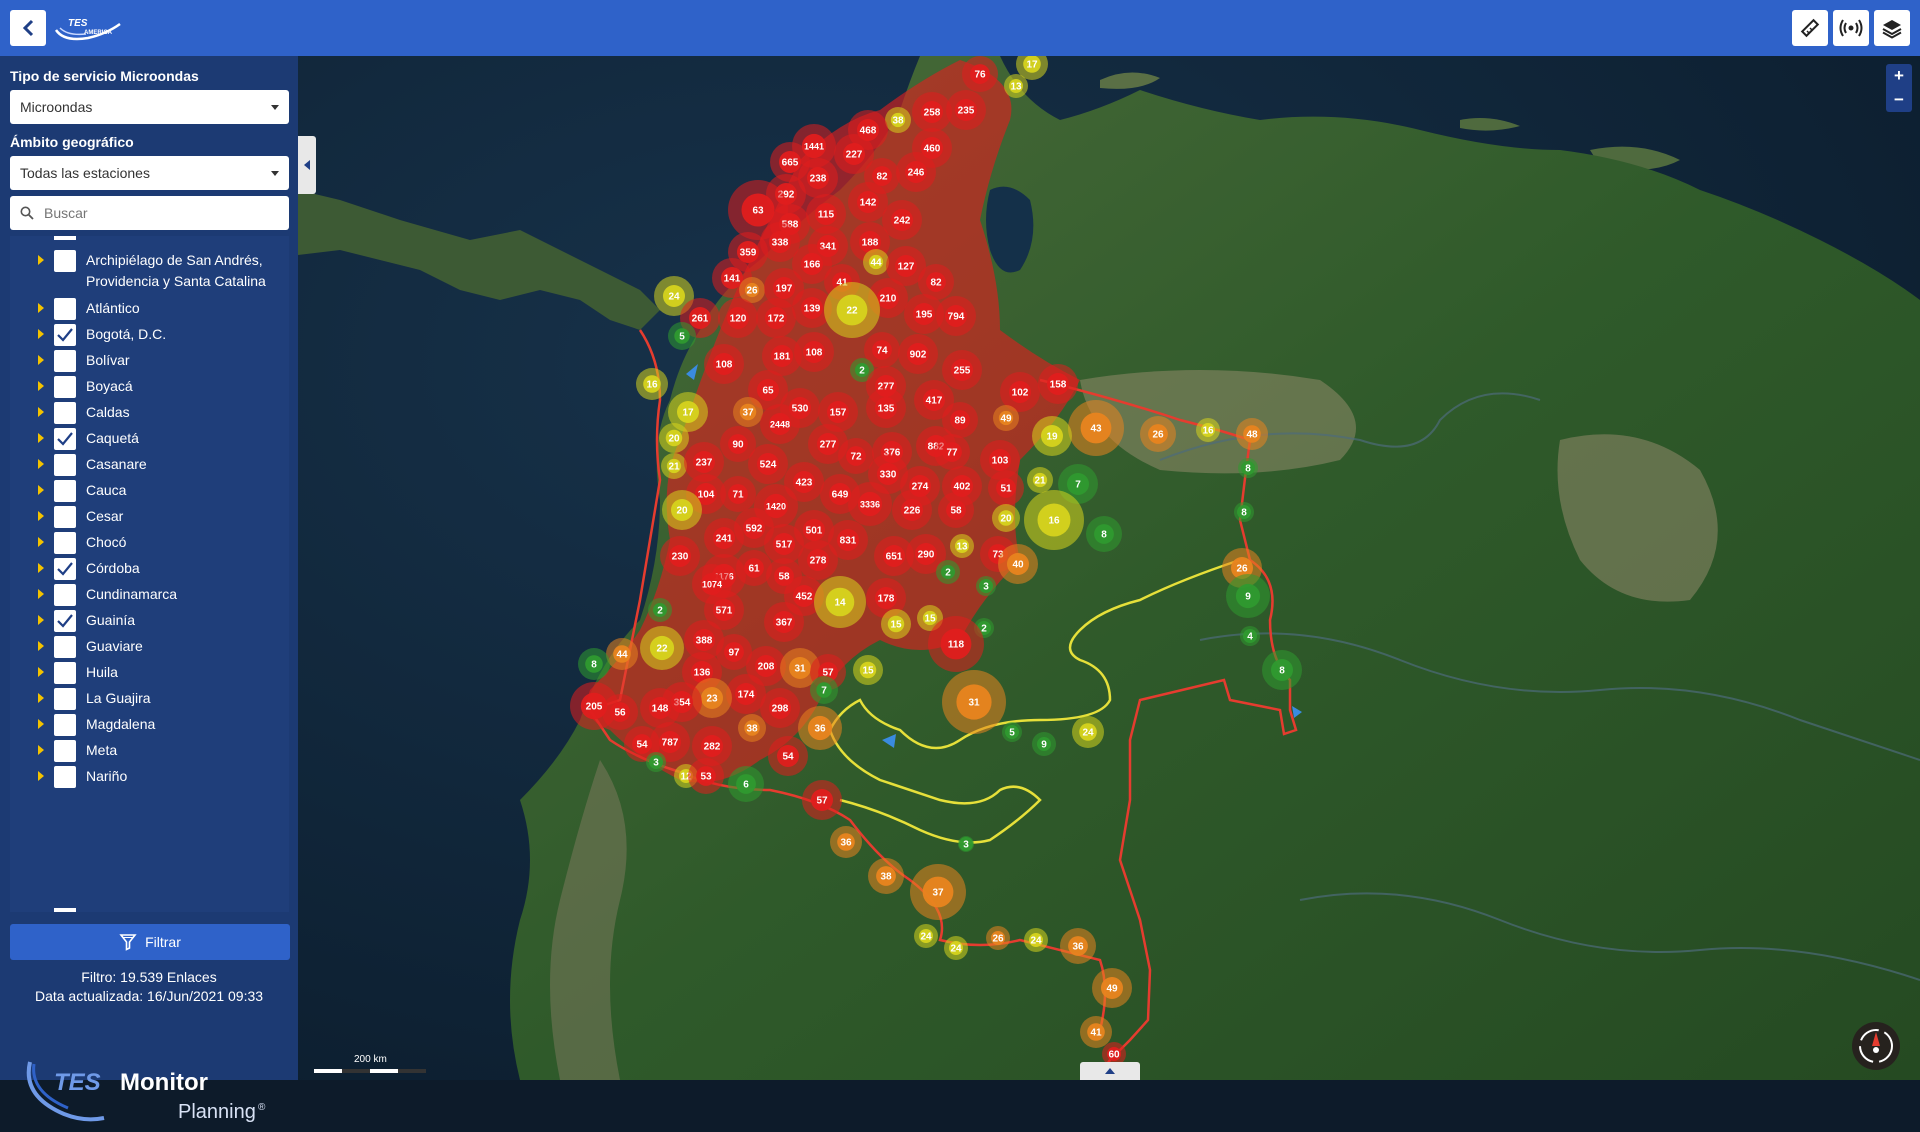  Describe the element at coordinates (966, 110) in the screenshot. I see `cluster-marker: 235` at that location.